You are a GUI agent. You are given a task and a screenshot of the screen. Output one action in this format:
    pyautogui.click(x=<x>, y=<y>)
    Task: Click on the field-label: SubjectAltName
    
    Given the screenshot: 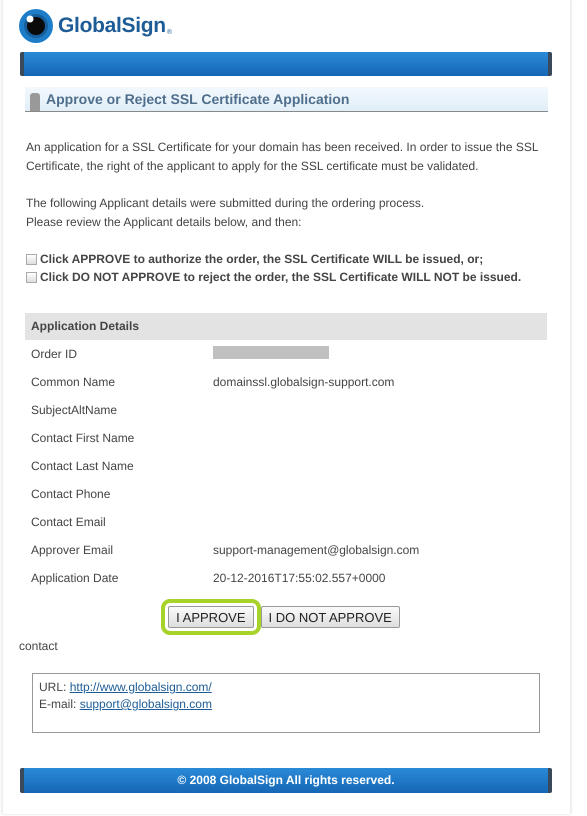 What is the action you would take?
    pyautogui.click(x=74, y=410)
    